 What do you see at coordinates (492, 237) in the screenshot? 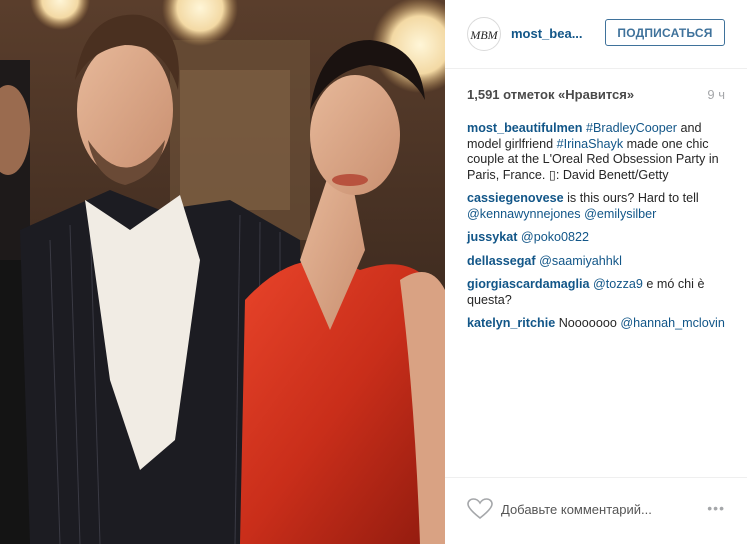
I see `comment-user: jussykat` at bounding box center [492, 237].